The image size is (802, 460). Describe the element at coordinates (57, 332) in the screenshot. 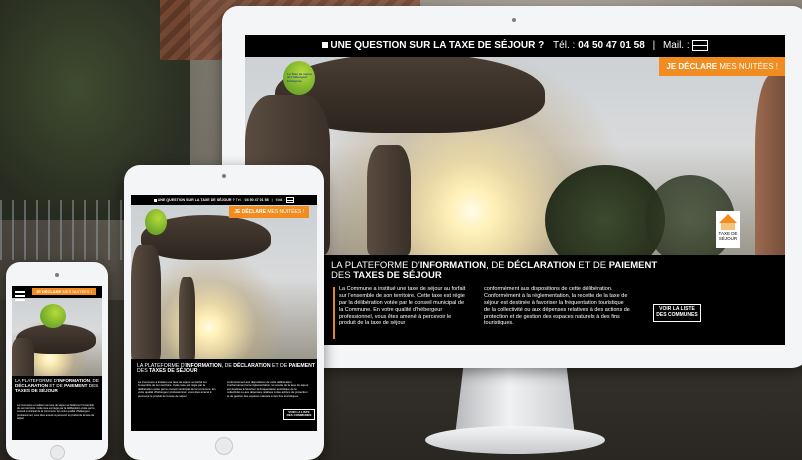

I see `phone-hero-photo` at that location.